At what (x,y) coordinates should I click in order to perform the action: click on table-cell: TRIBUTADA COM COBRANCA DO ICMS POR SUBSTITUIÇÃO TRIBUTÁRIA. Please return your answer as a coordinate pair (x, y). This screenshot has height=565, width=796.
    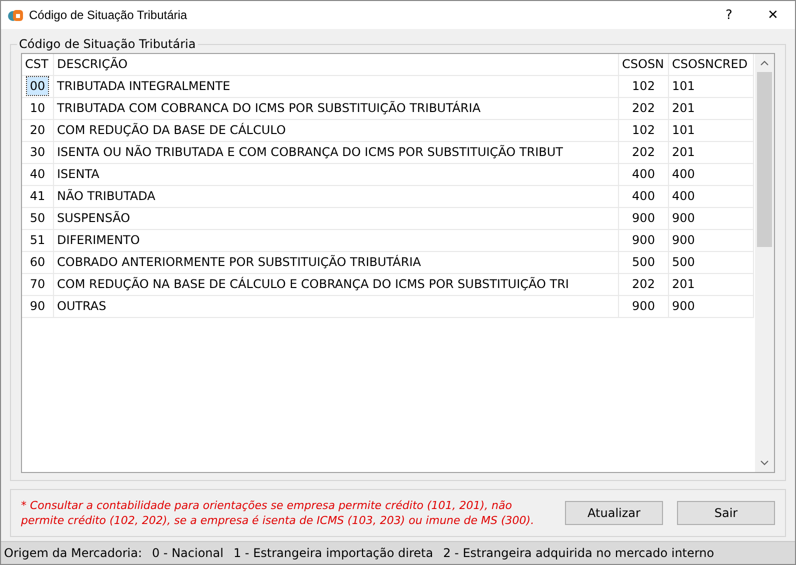
    Looking at the image, I should click on (336, 108).